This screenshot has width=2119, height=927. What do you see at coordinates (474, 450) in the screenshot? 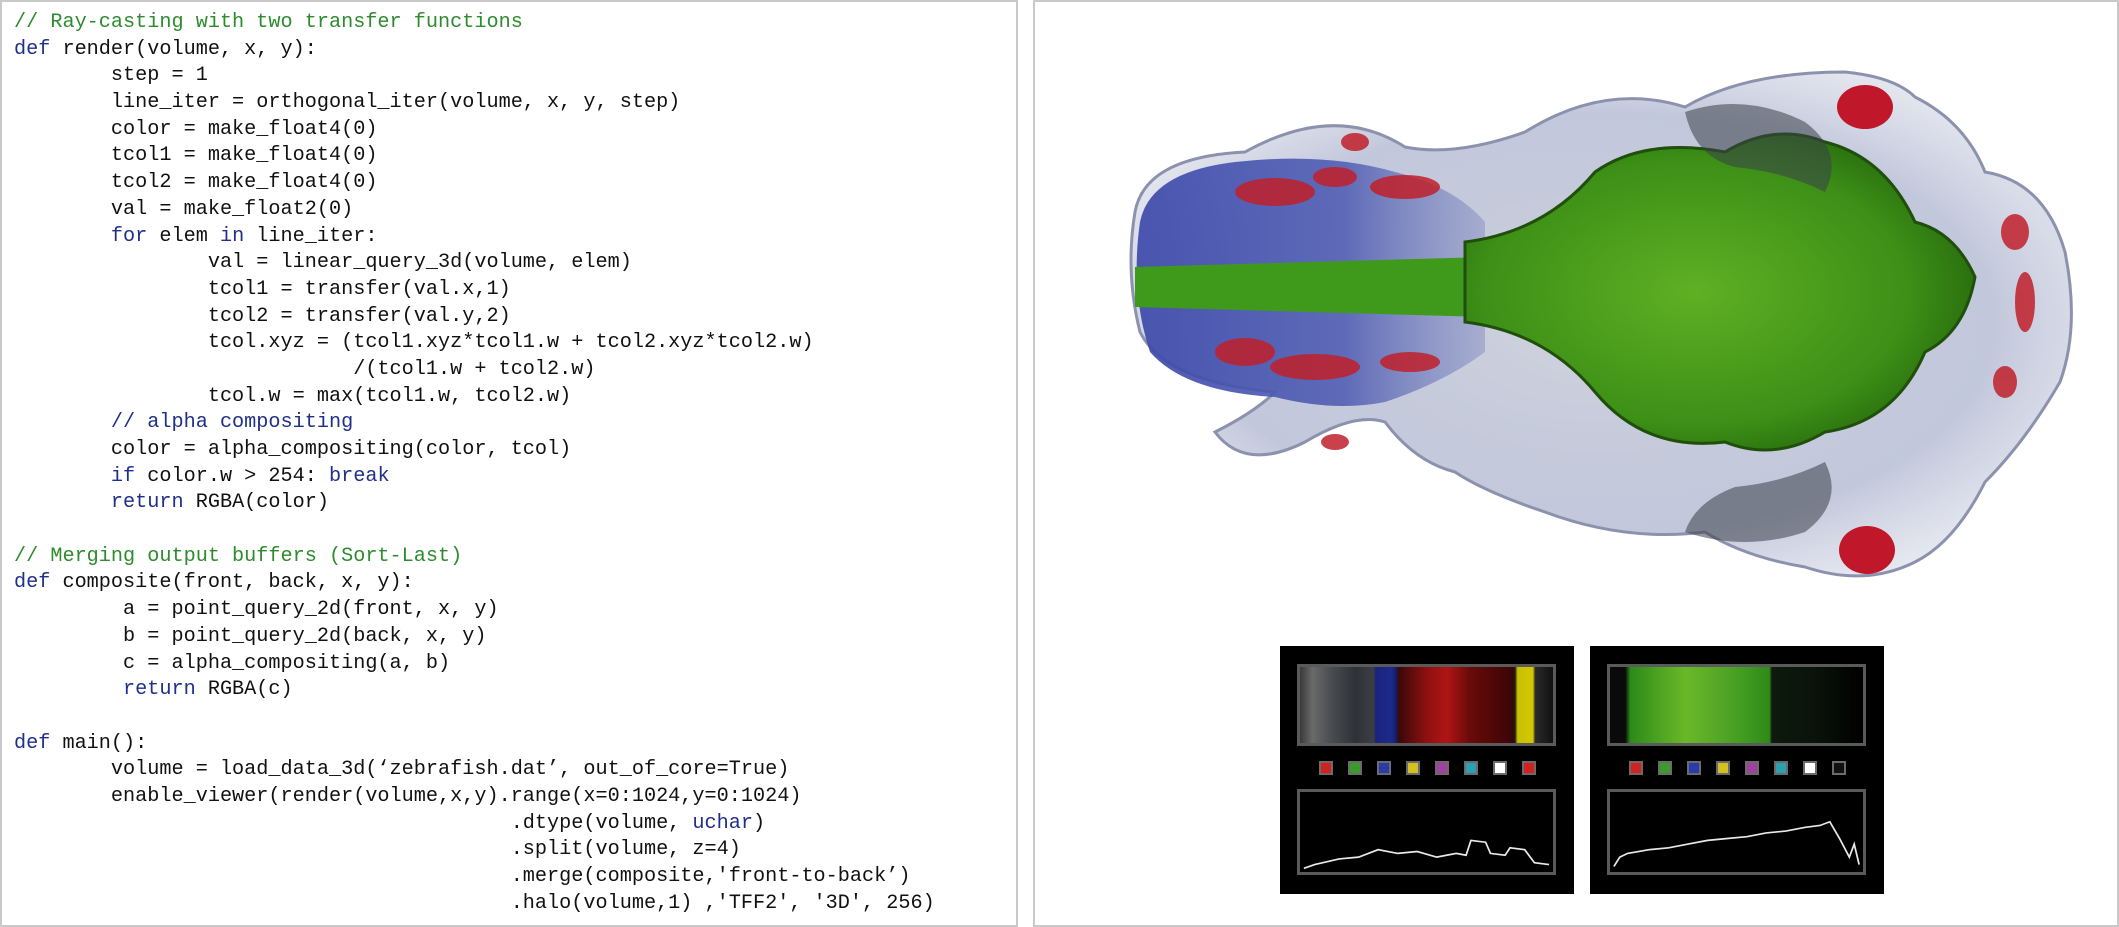
I see `code-line: color = alpha_compositing(color, tcol)` at bounding box center [474, 450].